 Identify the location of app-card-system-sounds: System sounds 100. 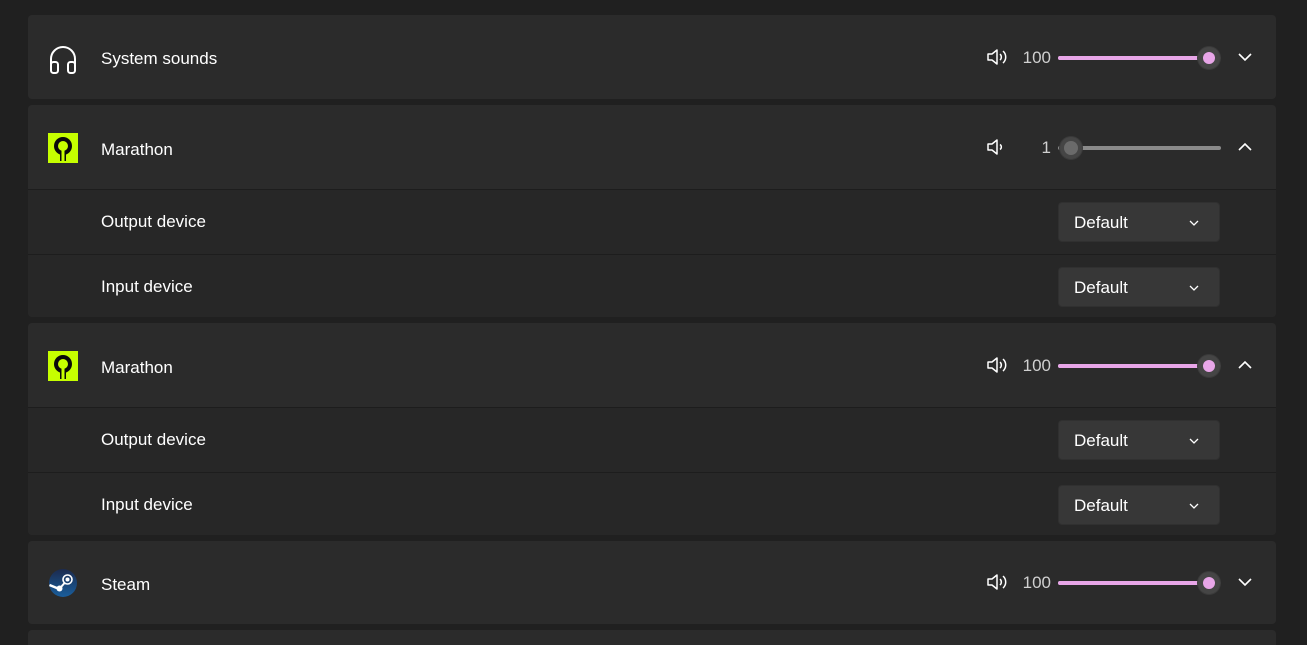
(652, 57).